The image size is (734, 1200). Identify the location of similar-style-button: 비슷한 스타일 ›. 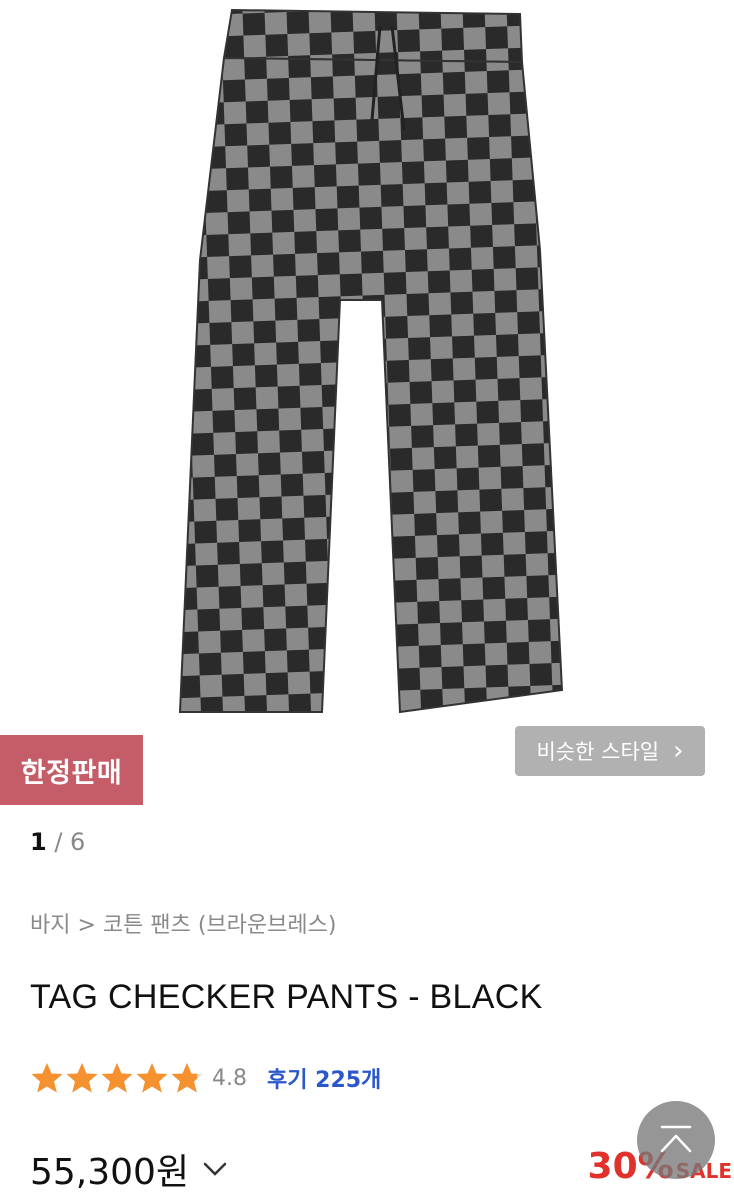
(610, 751).